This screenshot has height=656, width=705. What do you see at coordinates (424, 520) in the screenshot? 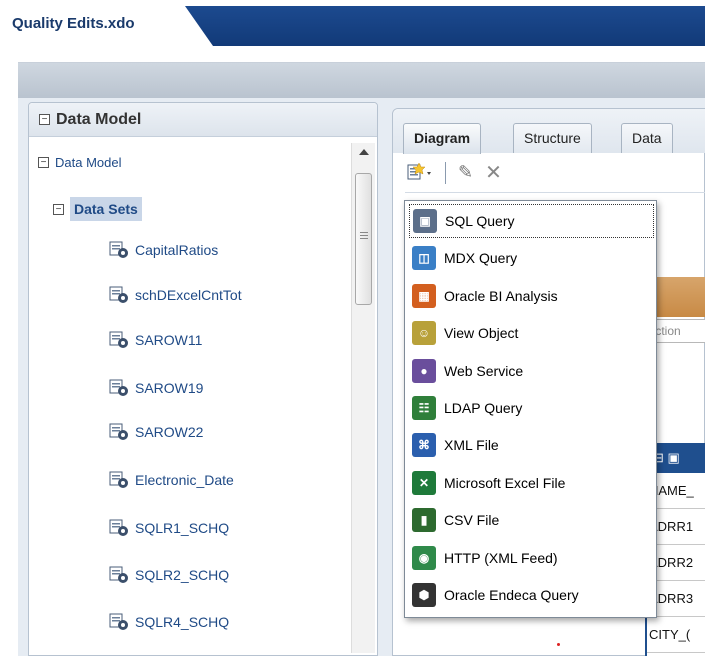
I see `csv-file-icon: ▮` at bounding box center [424, 520].